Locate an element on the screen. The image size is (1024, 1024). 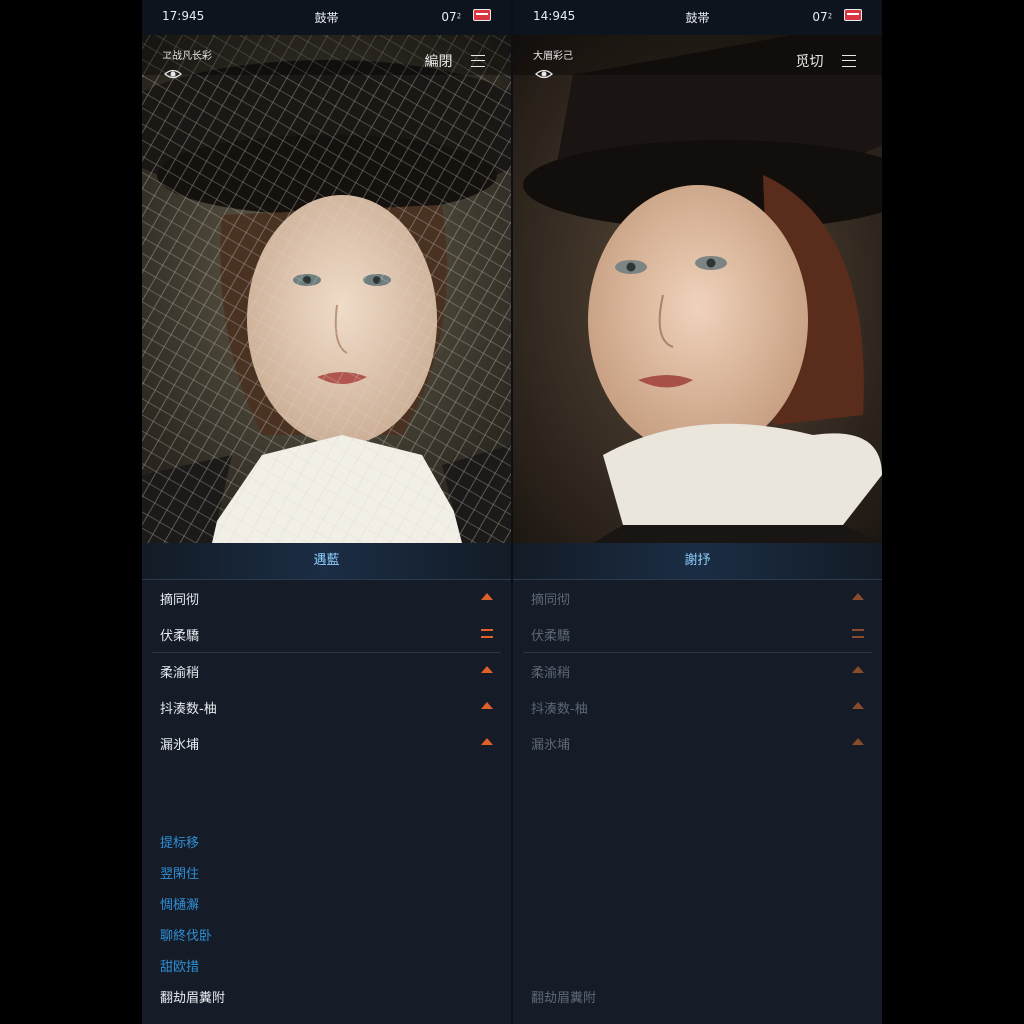
link-item: 惆樋澥 is located at coordinates (186, 909).